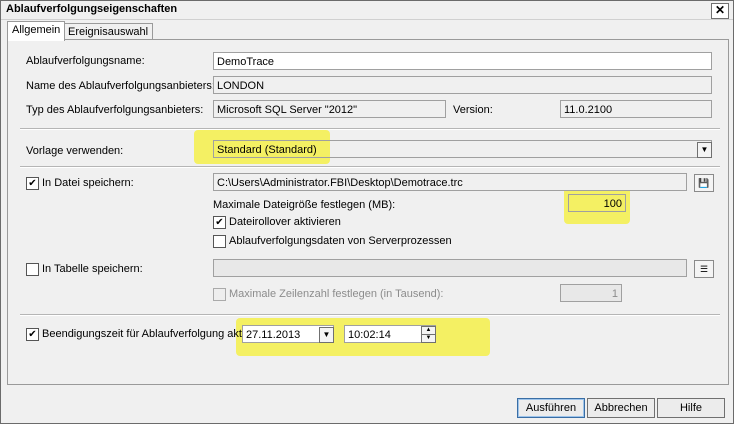 The height and width of the screenshot is (424, 734). Describe the element at coordinates (591, 293) in the screenshot. I see `max-rows-input: 1` at that location.